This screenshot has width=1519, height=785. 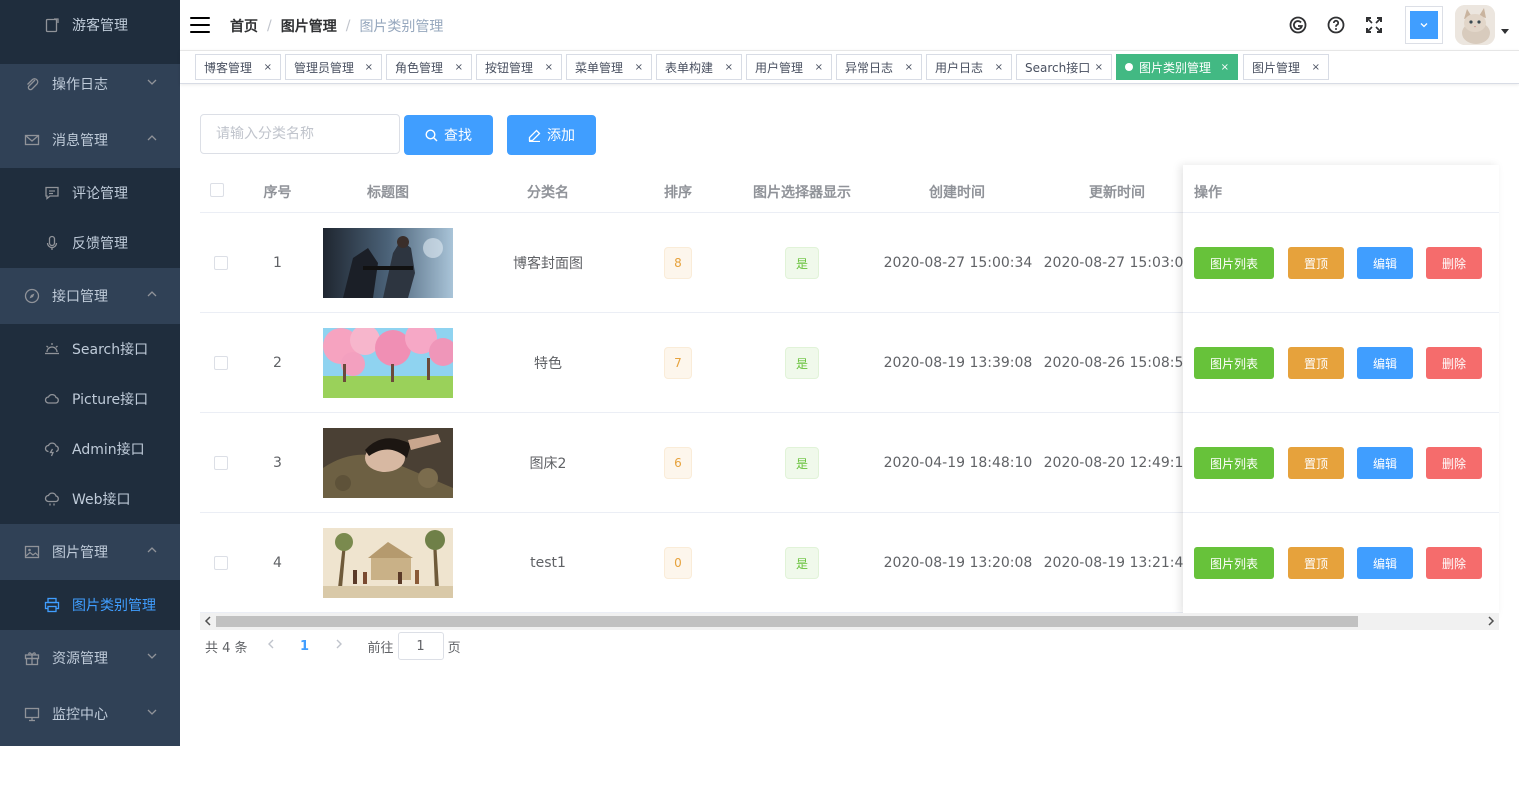 I want to click on tag-role: 角色管理 ×, so click(x=429, y=67).